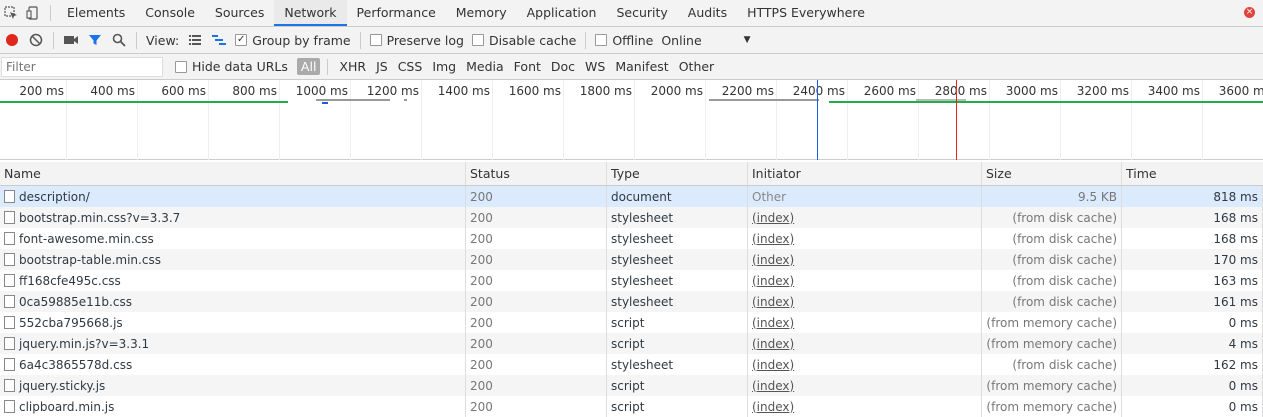 The width and height of the screenshot is (1263, 417). I want to click on inspect-element-icon, so click(11, 13).